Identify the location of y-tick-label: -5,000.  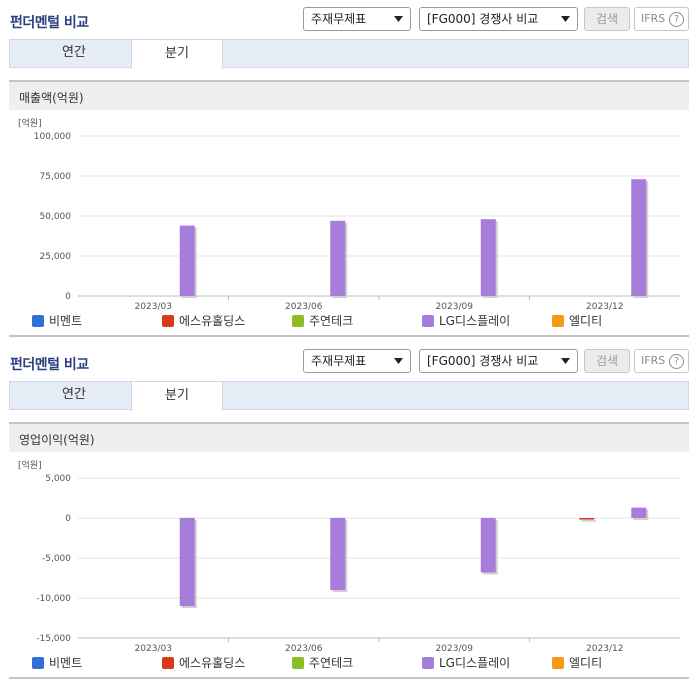
(56, 559).